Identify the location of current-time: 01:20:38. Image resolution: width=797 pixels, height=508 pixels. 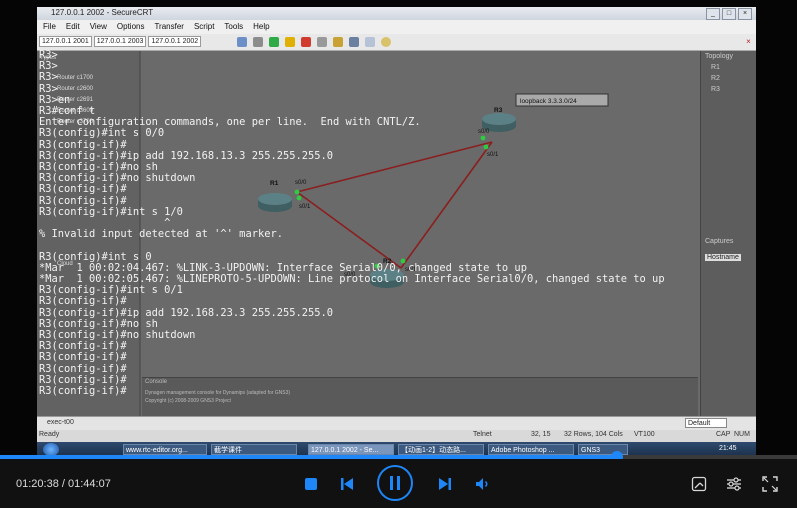
(37, 484).